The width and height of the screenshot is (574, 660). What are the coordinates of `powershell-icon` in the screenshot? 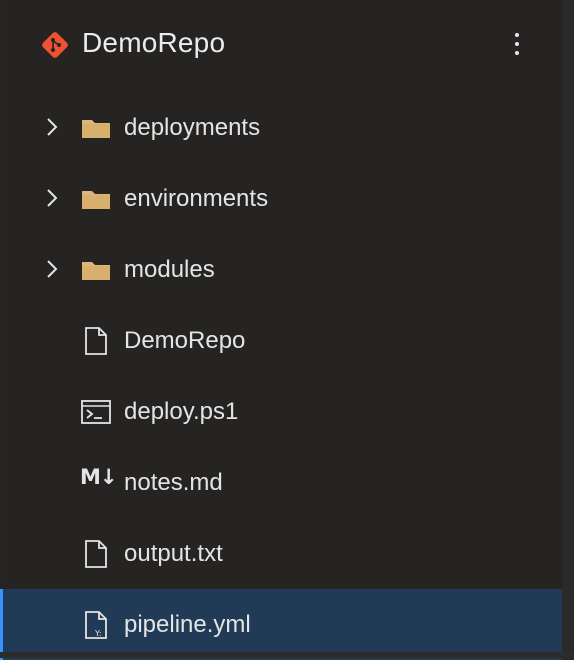 It's located at (96, 412).